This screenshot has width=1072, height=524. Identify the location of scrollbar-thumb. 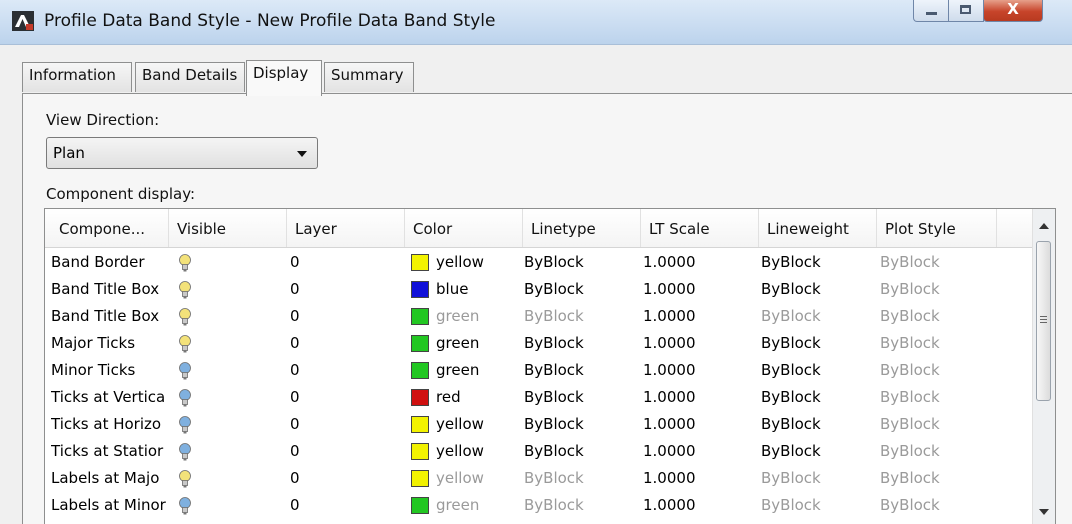
(1043, 321).